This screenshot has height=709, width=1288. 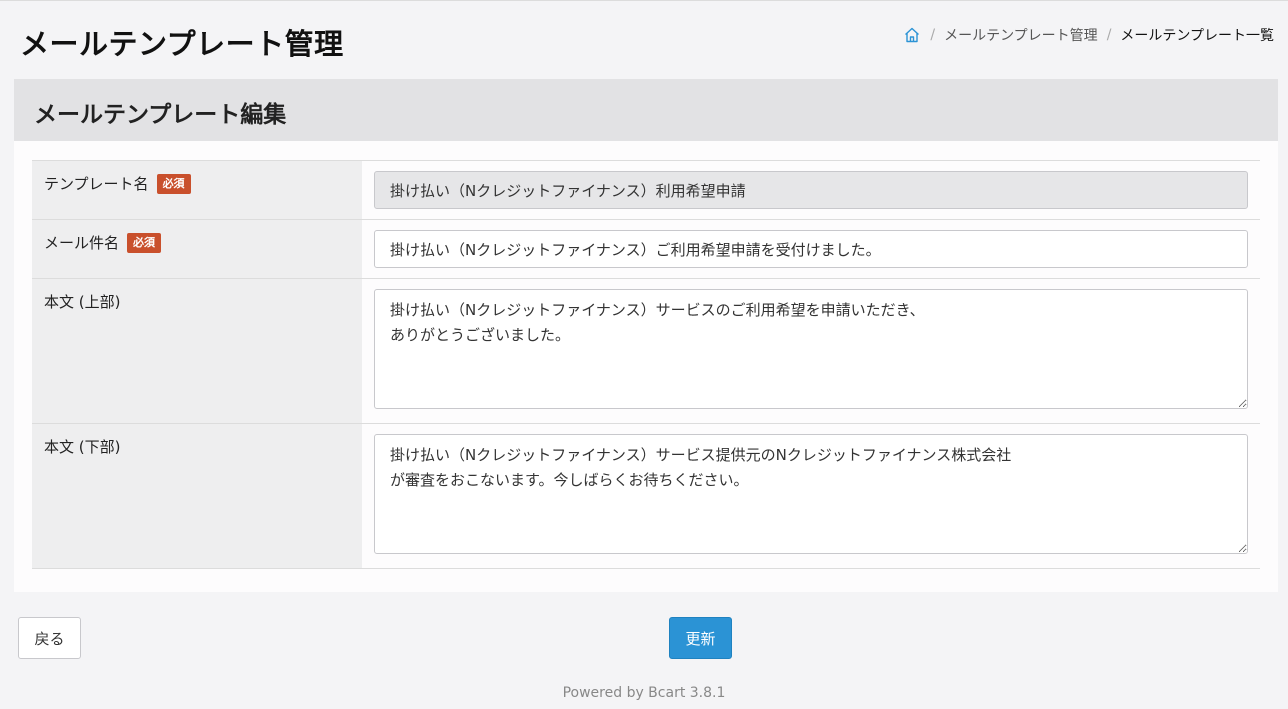 What do you see at coordinates (197, 351) in the screenshot?
I see `label-cell: 本文 (上部)` at bounding box center [197, 351].